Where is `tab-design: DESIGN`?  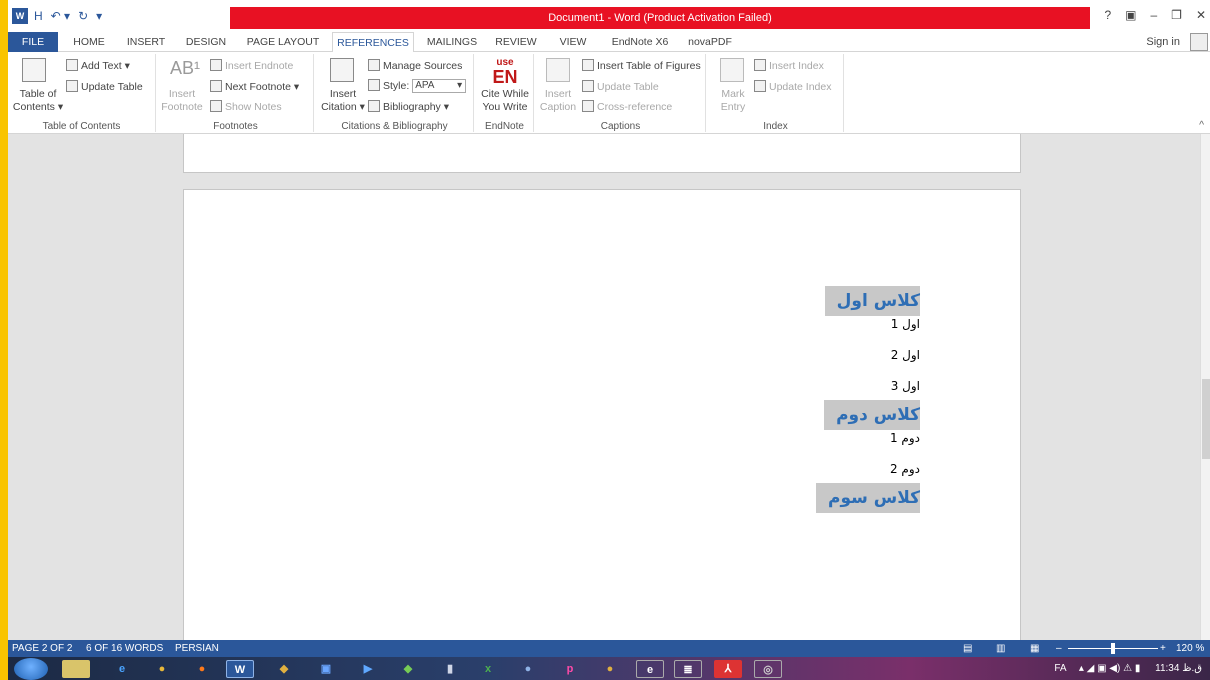
tab-design: DESIGN is located at coordinates (206, 42).